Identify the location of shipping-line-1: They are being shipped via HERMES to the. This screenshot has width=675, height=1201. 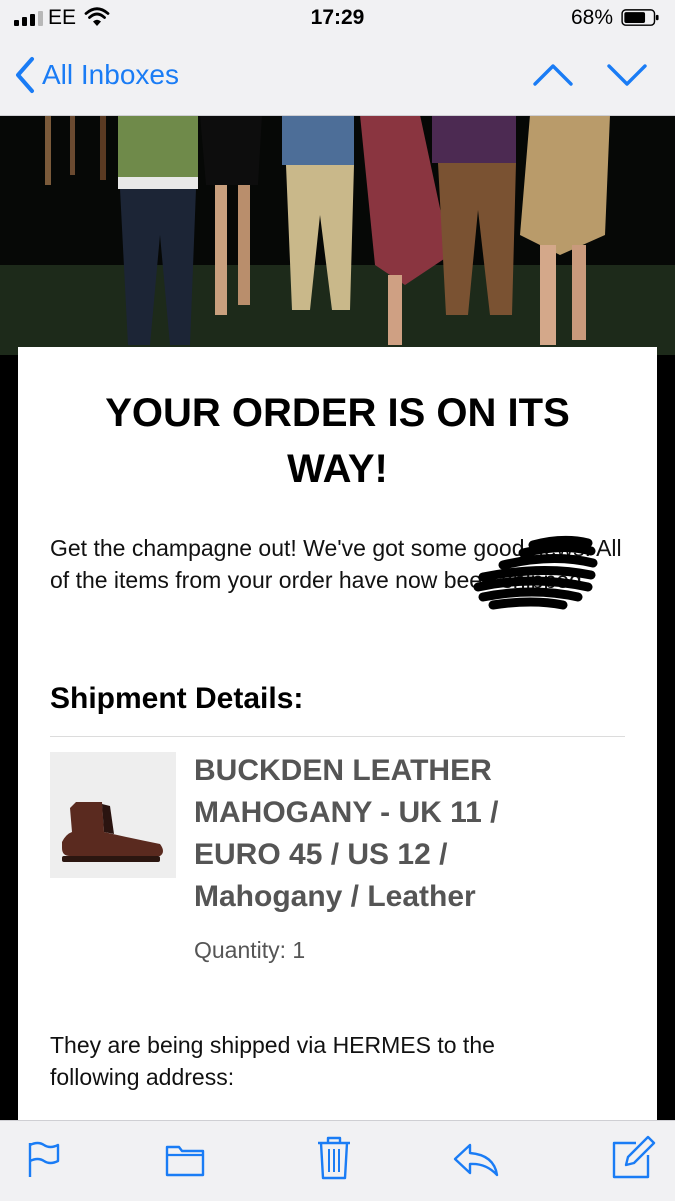
(272, 1045).